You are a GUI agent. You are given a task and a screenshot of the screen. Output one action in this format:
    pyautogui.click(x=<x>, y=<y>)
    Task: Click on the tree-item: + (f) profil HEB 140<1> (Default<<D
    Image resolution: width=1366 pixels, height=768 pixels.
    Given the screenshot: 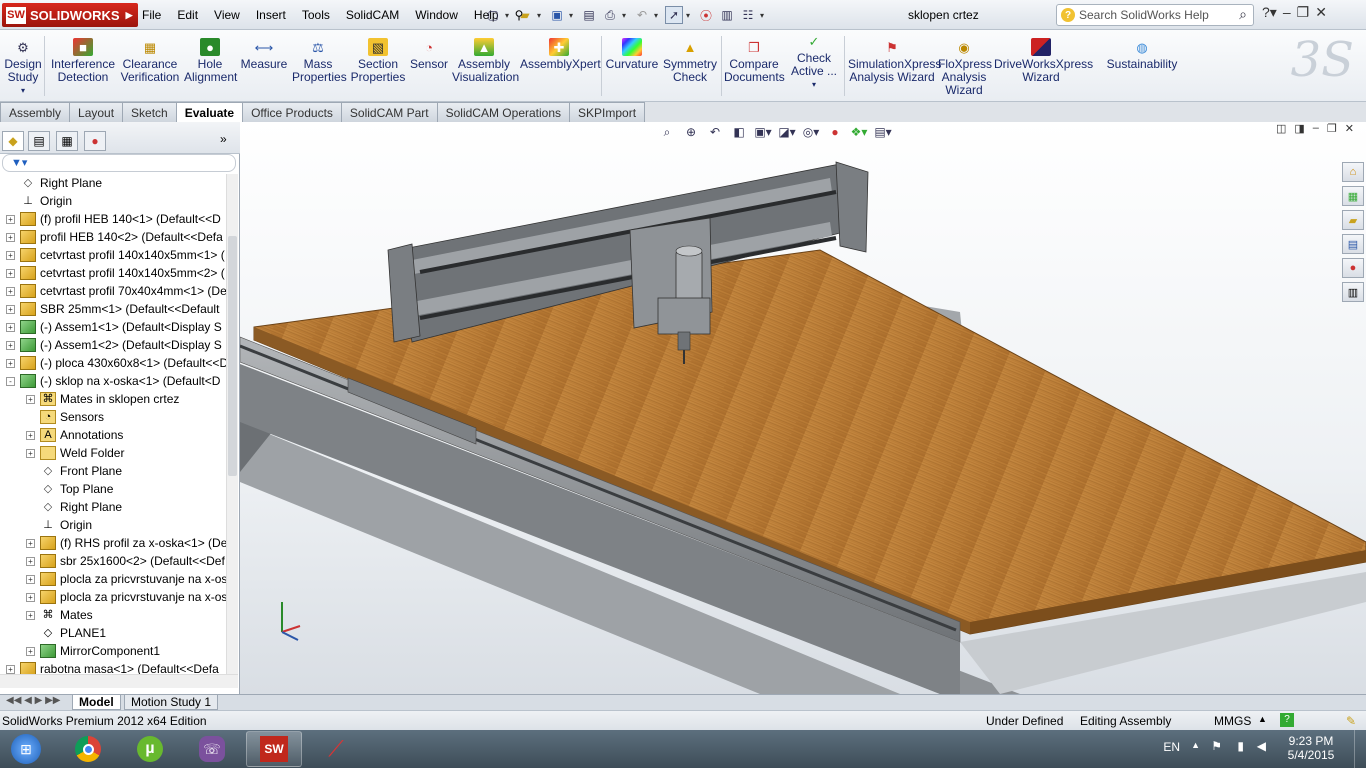 What is the action you would take?
    pyautogui.click(x=113, y=219)
    